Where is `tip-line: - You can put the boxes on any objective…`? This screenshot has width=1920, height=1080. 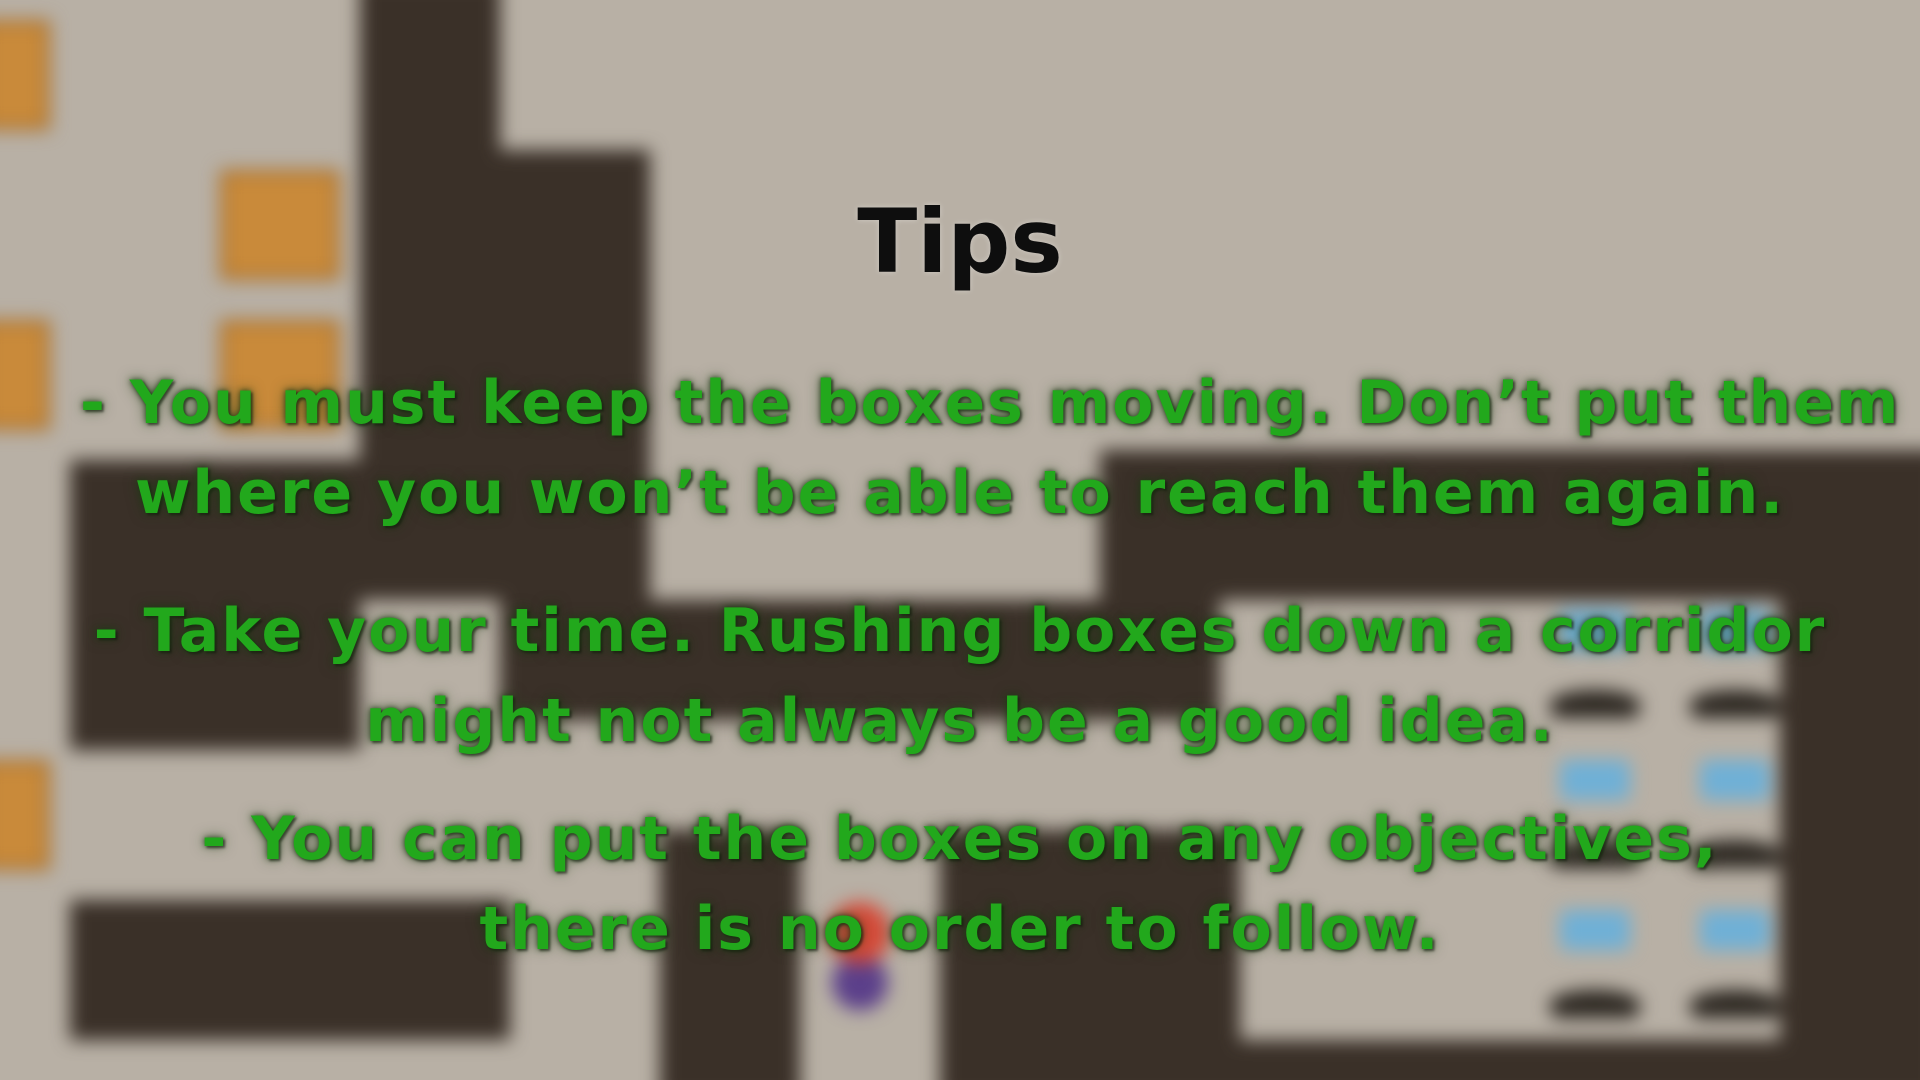
tip-line: - You can put the boxes on any objective… is located at coordinates (960, 839).